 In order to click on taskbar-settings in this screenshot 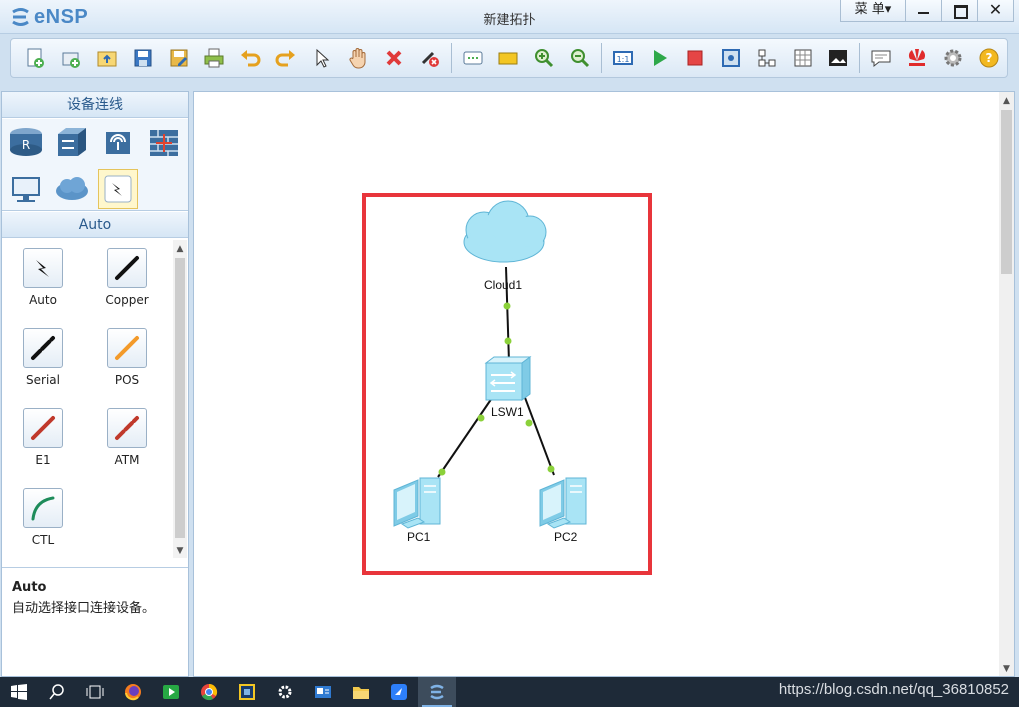, I will do `click(285, 692)`.